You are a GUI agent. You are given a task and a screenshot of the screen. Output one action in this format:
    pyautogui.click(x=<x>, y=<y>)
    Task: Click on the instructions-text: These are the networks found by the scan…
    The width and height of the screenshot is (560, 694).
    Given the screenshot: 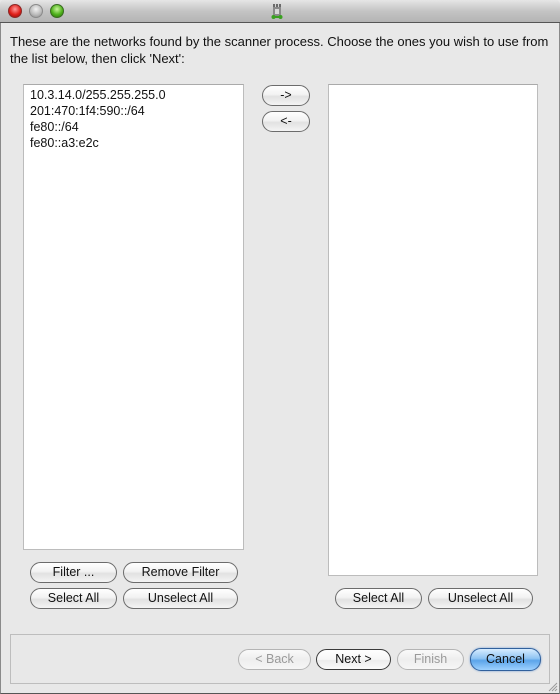 What is the action you would take?
    pyautogui.click(x=279, y=50)
    